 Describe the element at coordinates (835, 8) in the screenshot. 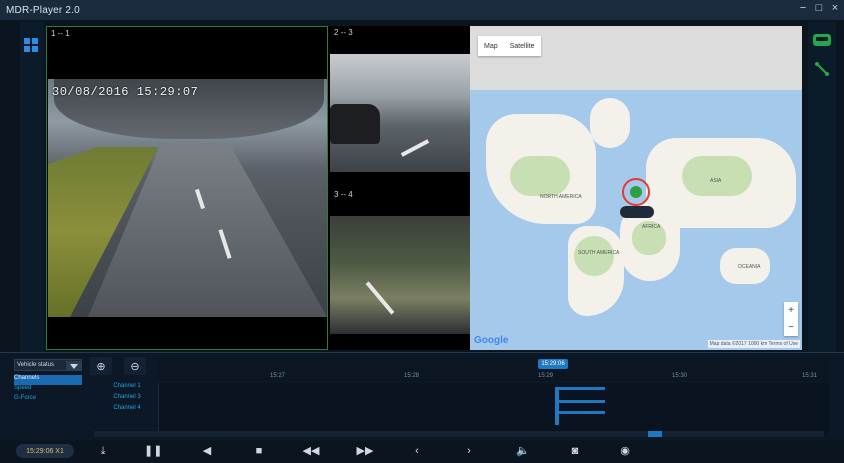

I see `close-icon: ×` at that location.